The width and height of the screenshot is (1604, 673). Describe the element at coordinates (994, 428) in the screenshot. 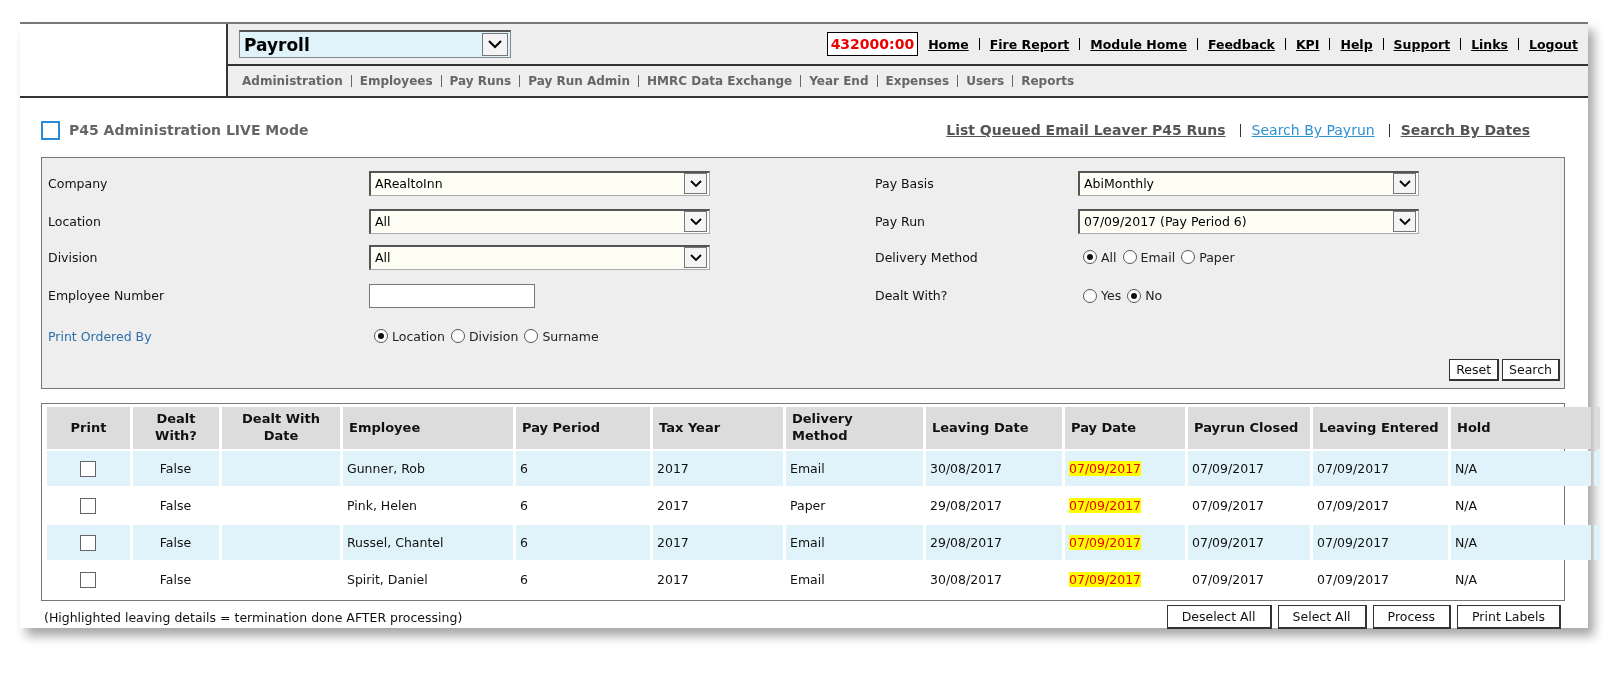

I see `column-header: Leaving Date` at that location.